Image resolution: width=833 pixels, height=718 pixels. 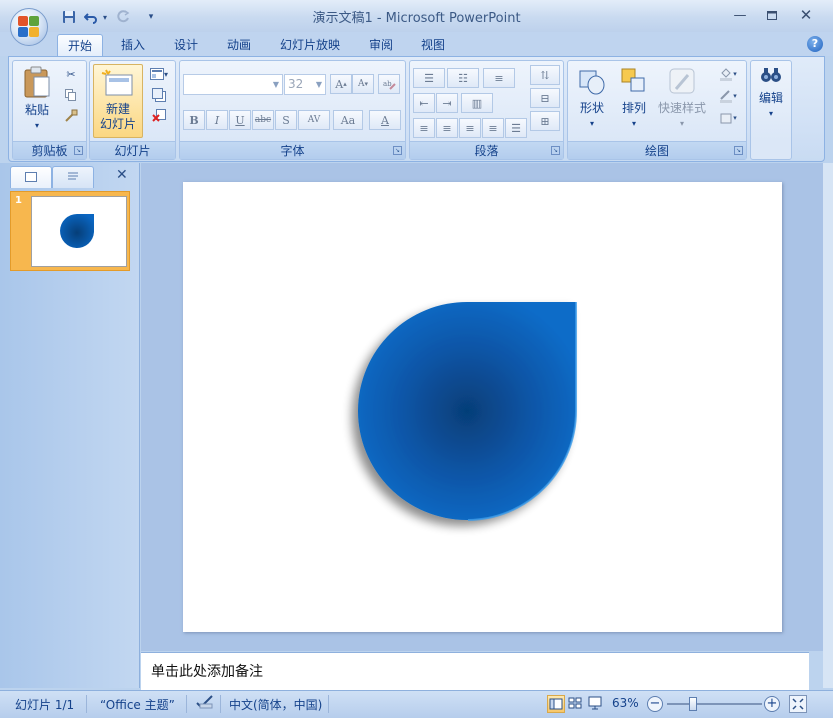 I want to click on zoom-in-icon: +, so click(x=772, y=704).